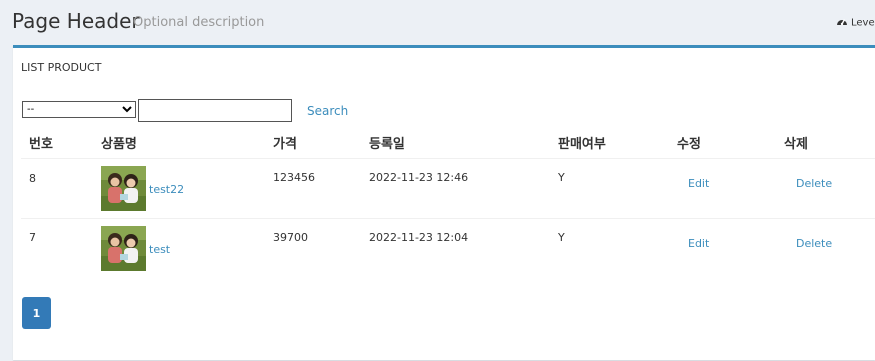  Describe the element at coordinates (32, 178) in the screenshot. I see `row-number: 8` at that location.